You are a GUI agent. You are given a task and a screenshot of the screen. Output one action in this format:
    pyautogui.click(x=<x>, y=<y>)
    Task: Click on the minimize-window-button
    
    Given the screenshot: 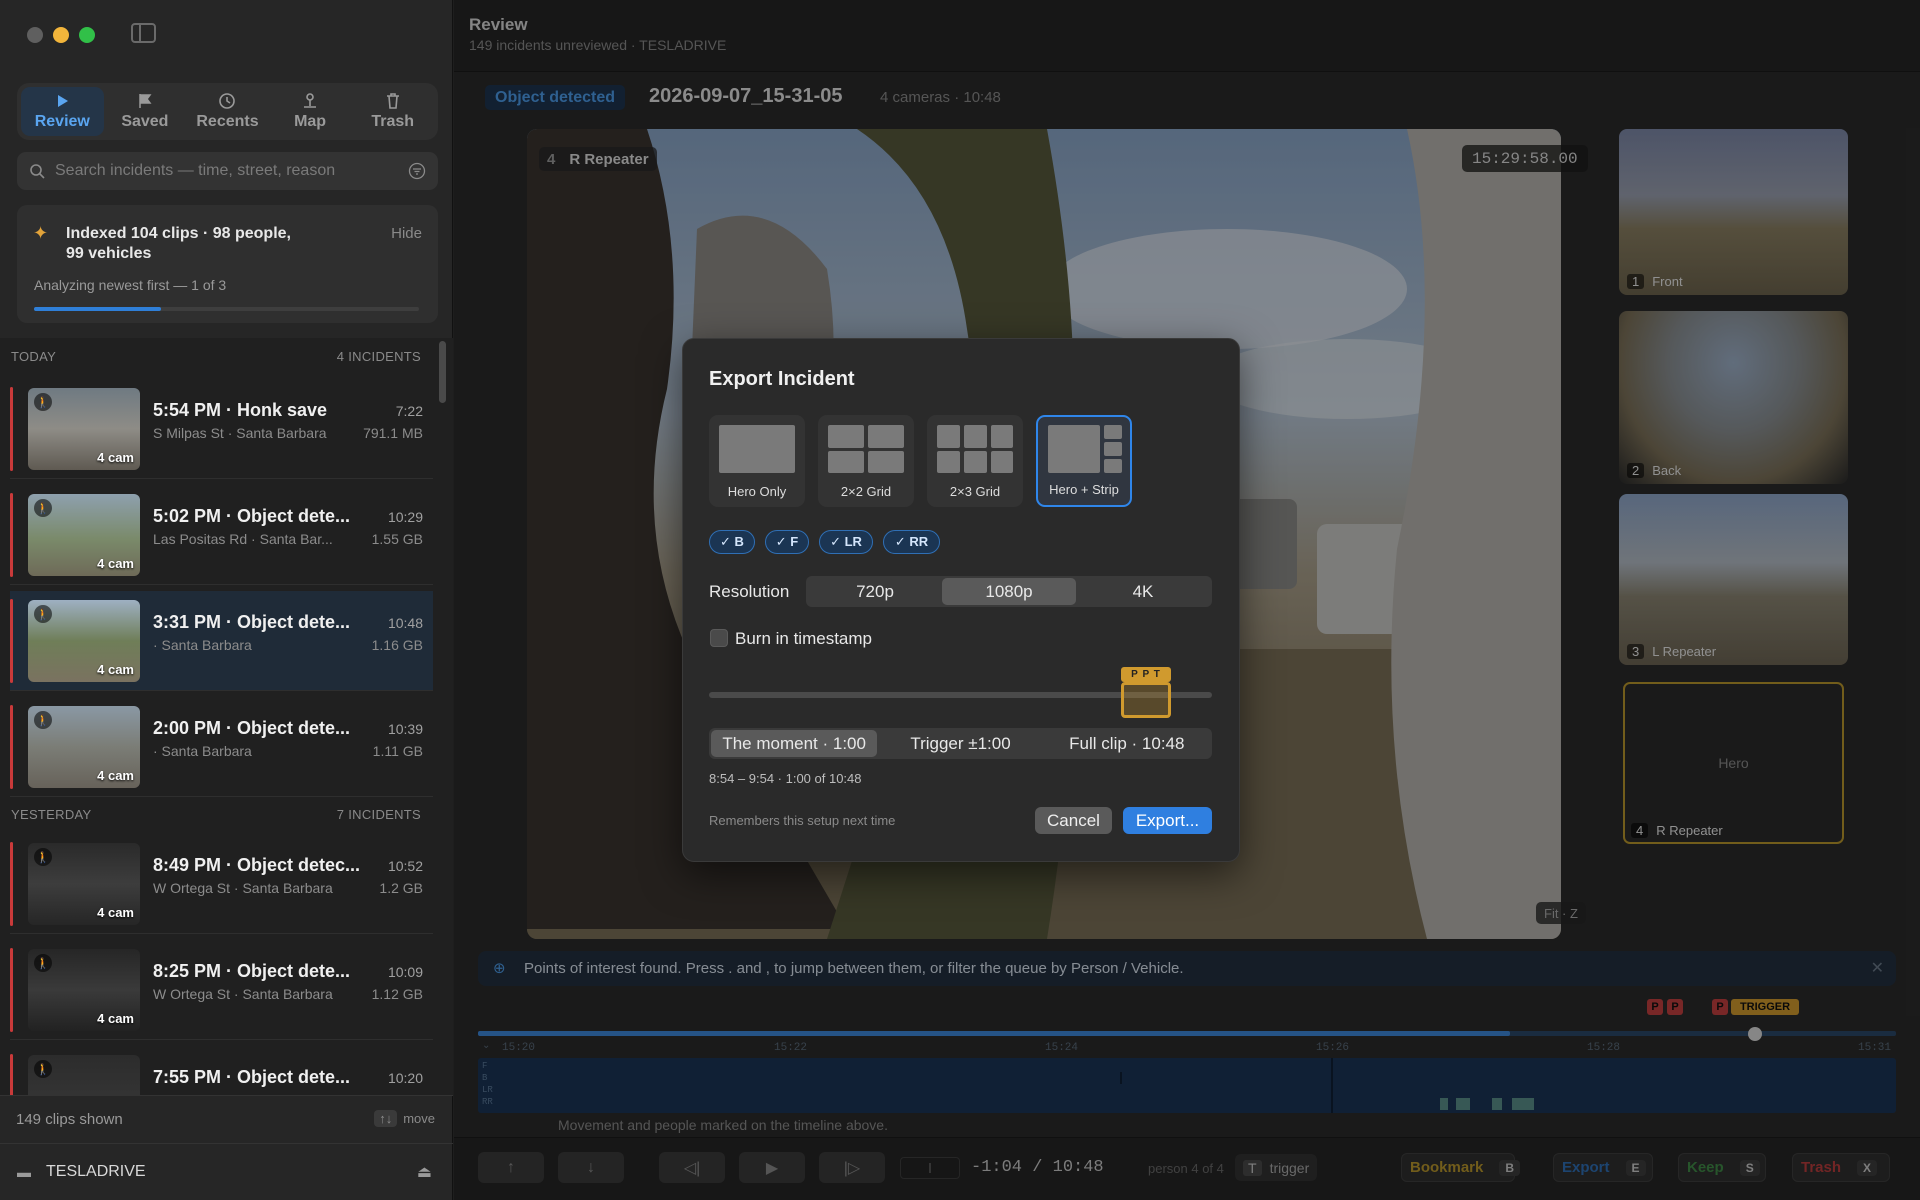 What is the action you would take?
    pyautogui.click(x=61, y=35)
    